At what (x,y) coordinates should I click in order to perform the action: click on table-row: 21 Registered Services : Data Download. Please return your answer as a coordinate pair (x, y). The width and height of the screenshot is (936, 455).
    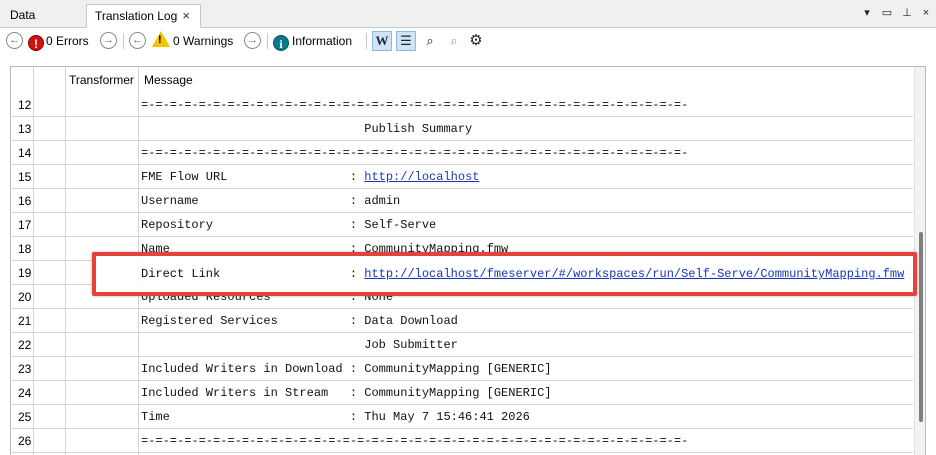
    Looking at the image, I should click on (462, 321).